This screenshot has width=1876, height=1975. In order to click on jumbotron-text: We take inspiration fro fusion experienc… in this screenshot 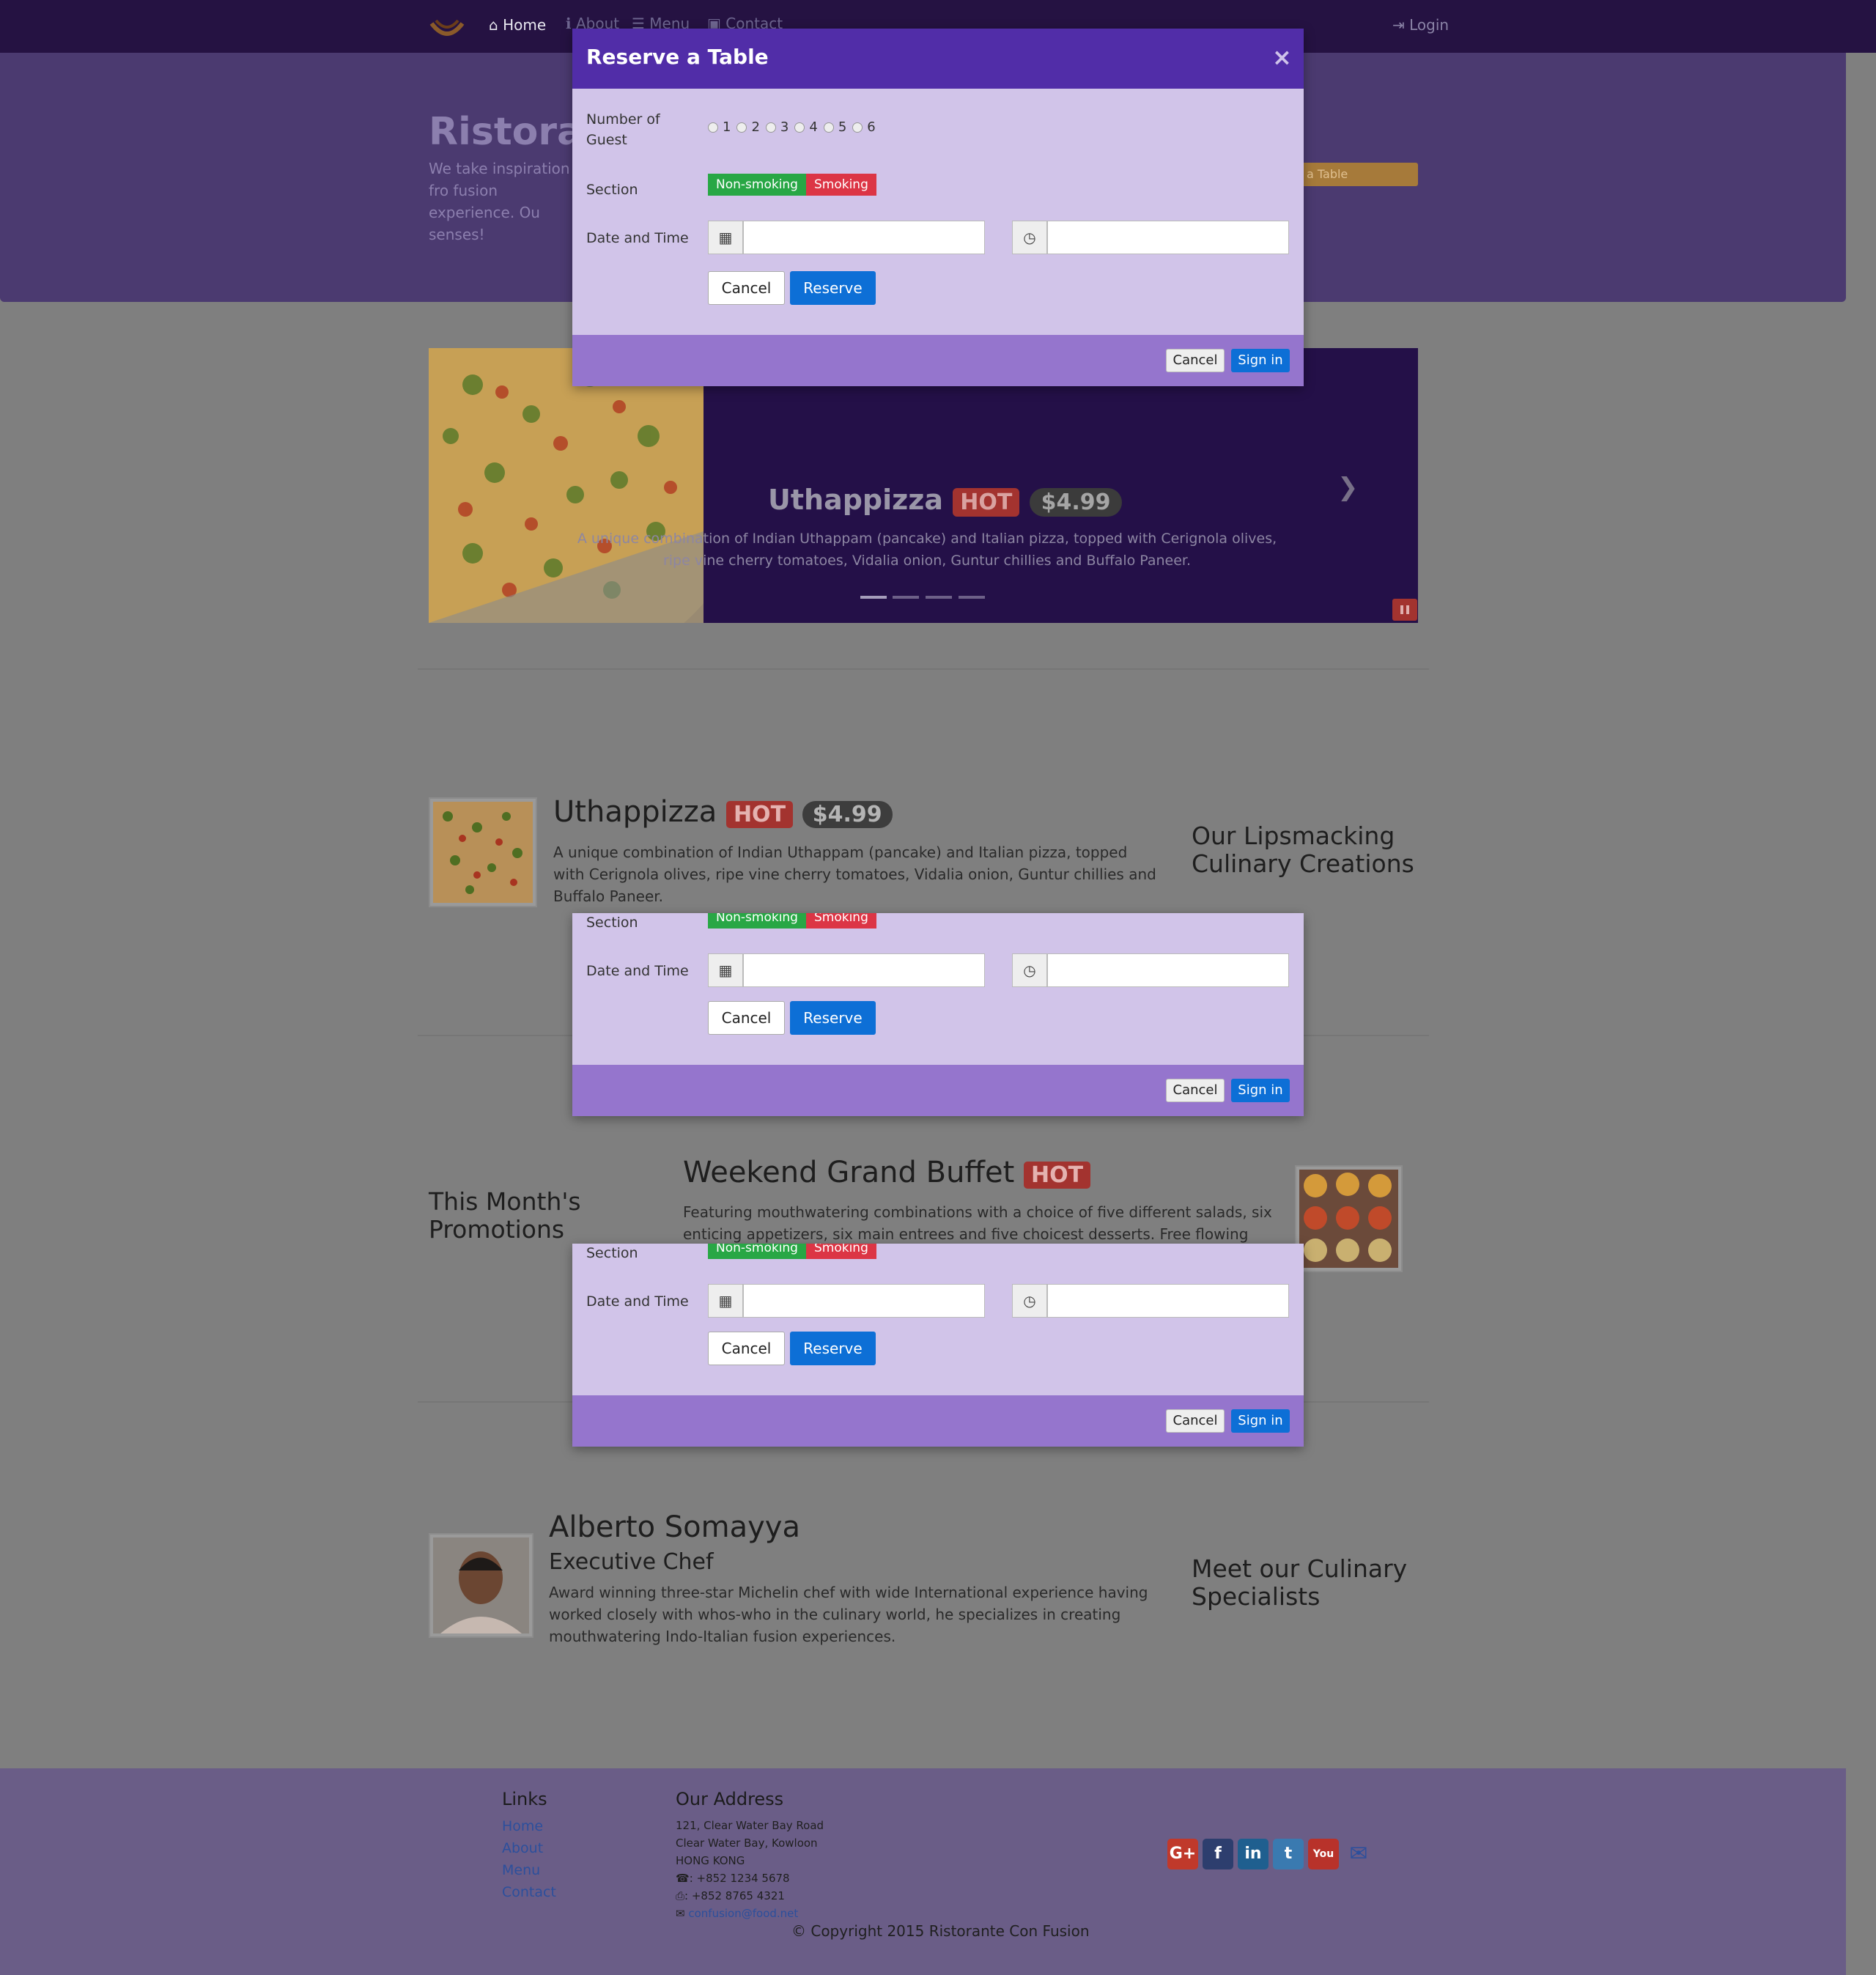, I will do `click(499, 201)`.